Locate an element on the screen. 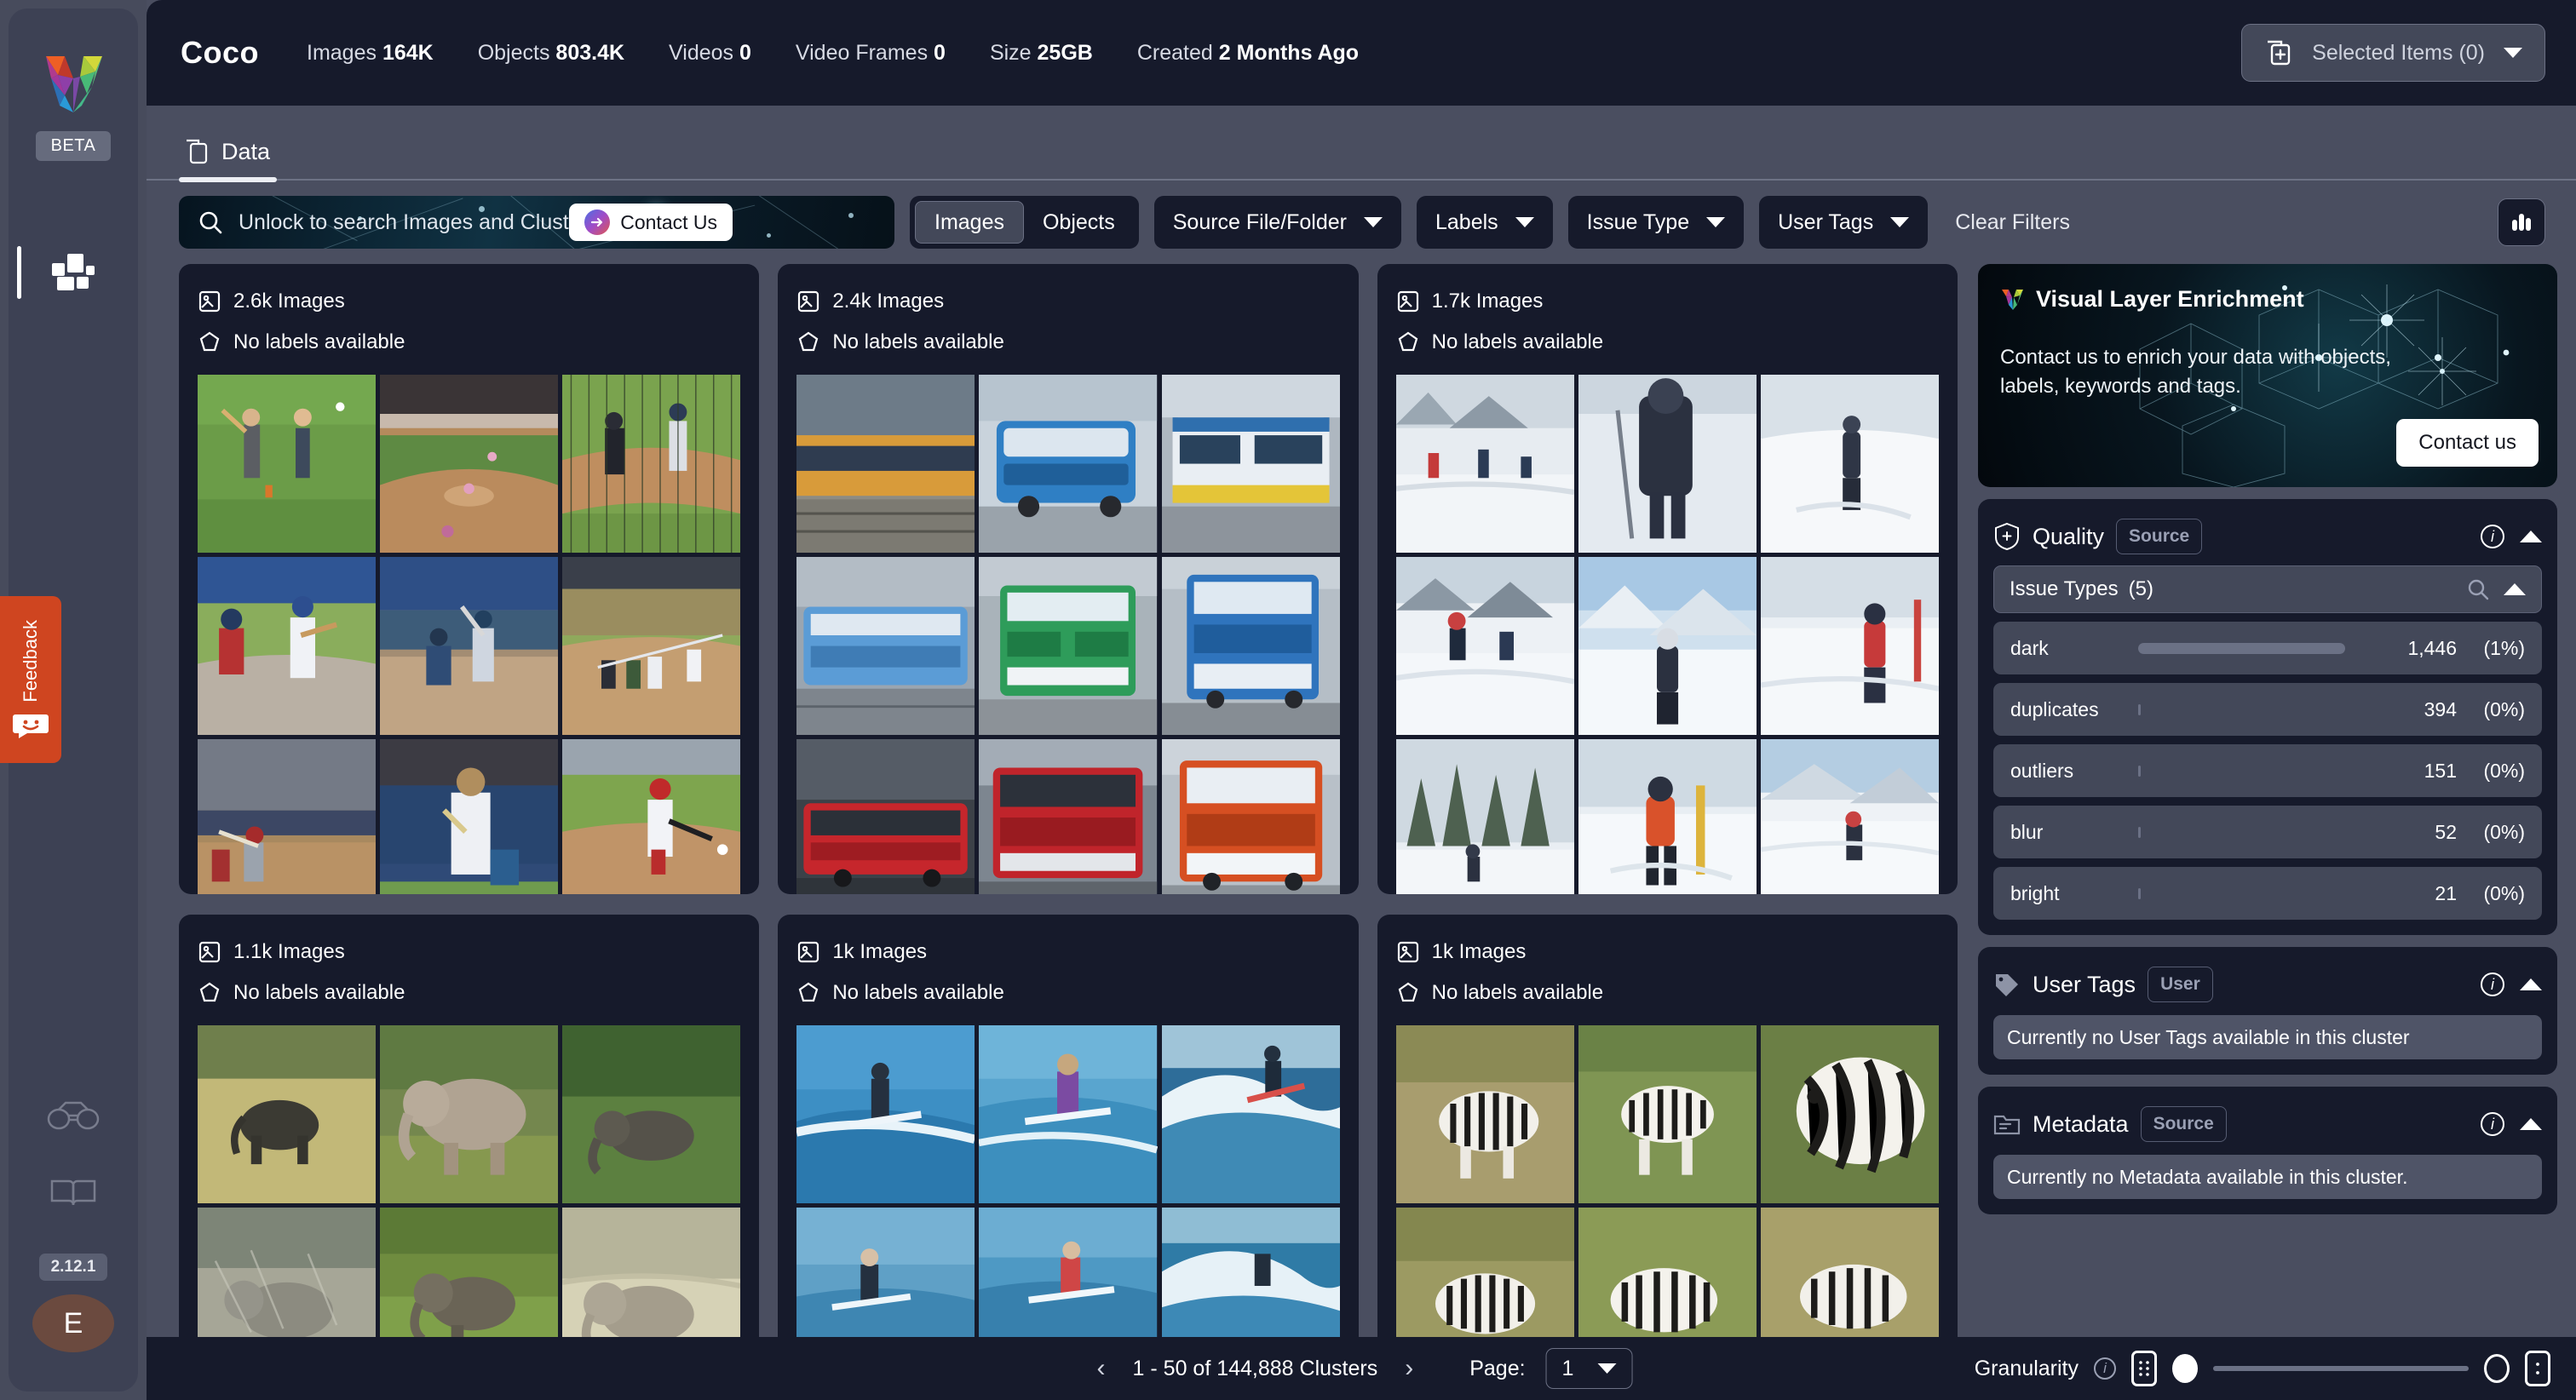 The image size is (2576, 1400). filter-source-file-folder: Source File/Folder is located at coordinates (1277, 223).